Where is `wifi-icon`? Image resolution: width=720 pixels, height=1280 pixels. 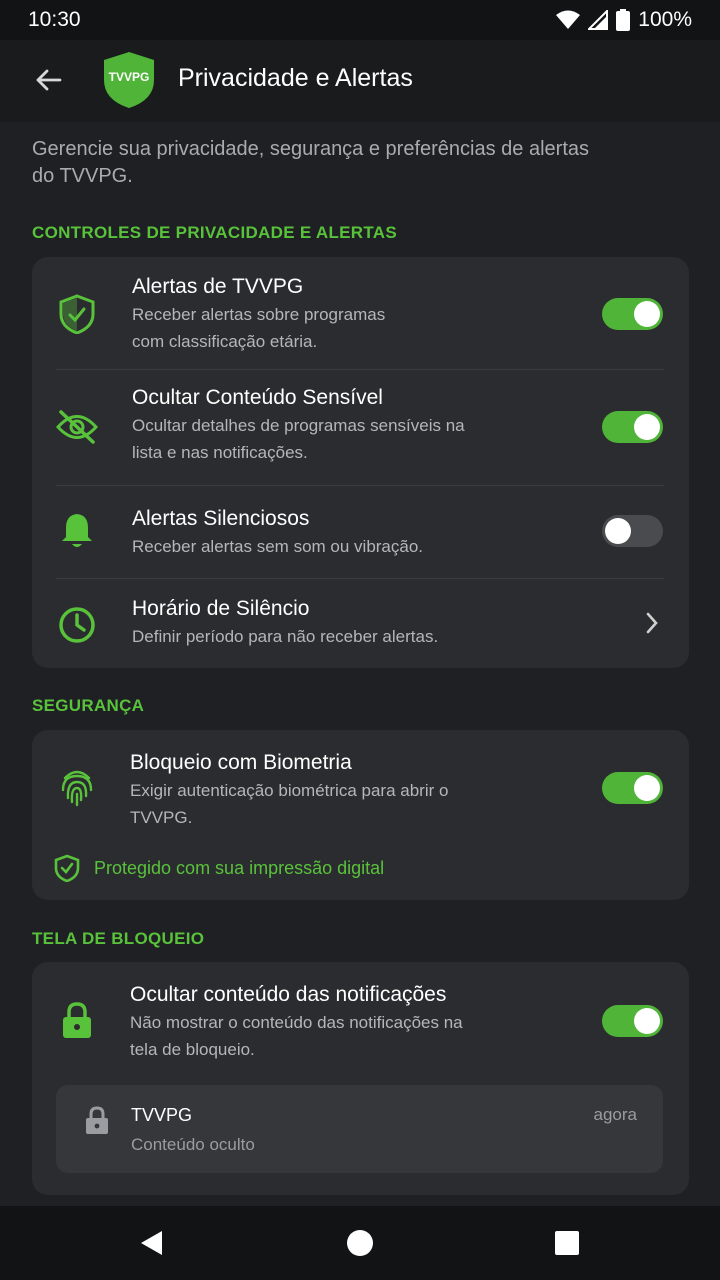 wifi-icon is located at coordinates (568, 19).